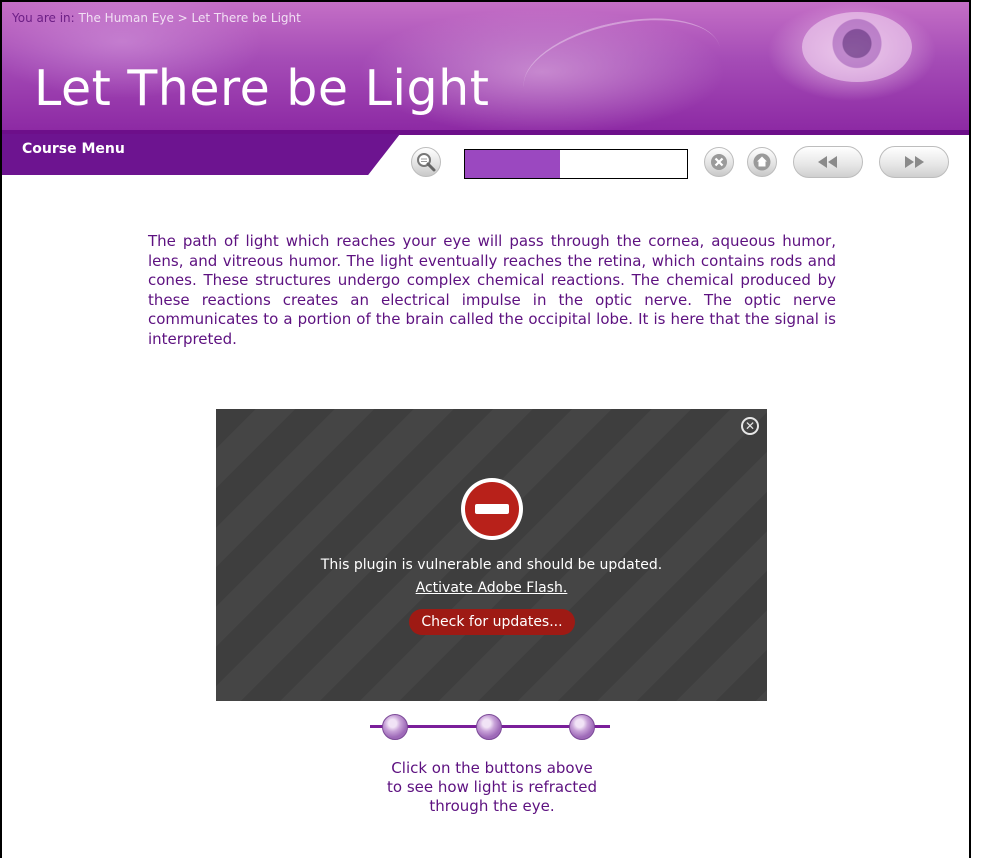 The width and height of the screenshot is (1000, 858). Describe the element at coordinates (492, 768) in the screenshot. I see `caption-line-1: Click on the buttons above` at that location.